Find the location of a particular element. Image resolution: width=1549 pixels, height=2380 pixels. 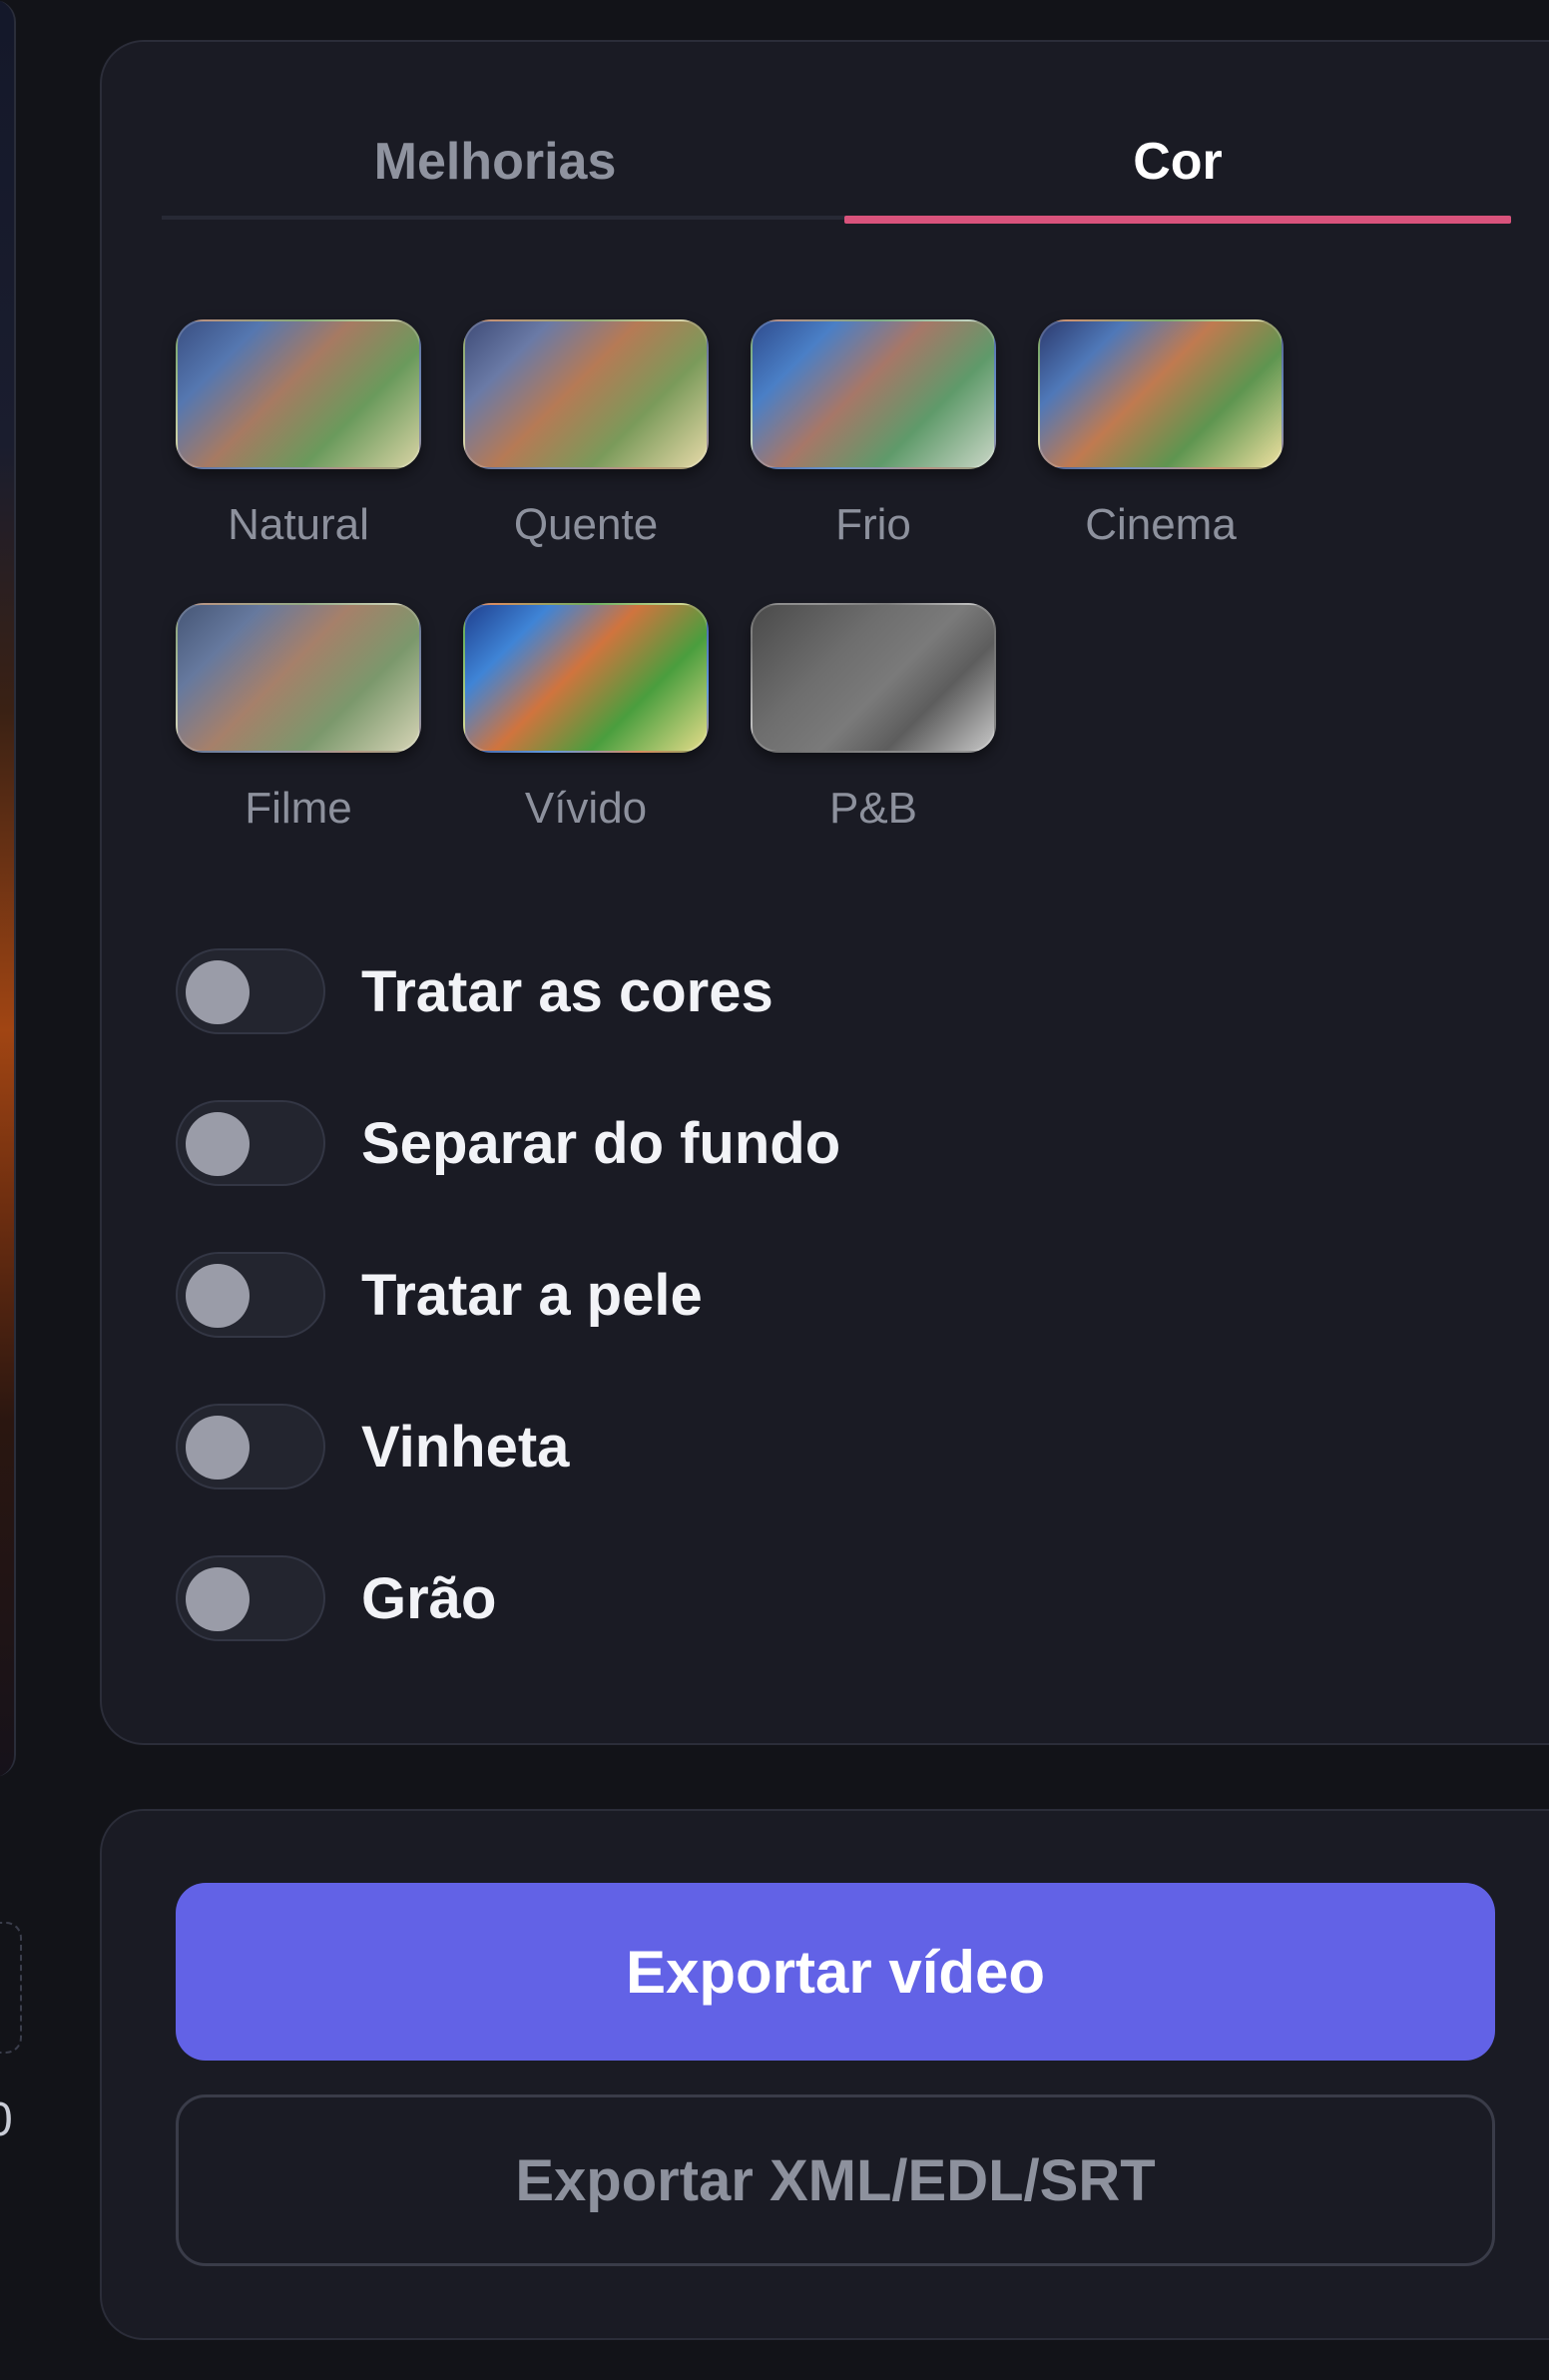

toggle-label: Separar do fundo is located at coordinates (601, 1143).